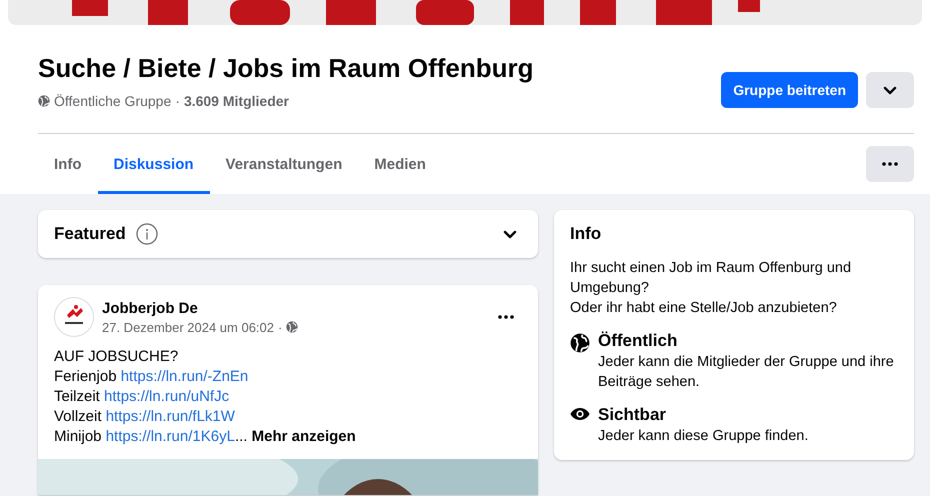 The height and width of the screenshot is (496, 930). I want to click on post-link: https://ln.run/1K6yL, so click(170, 436).